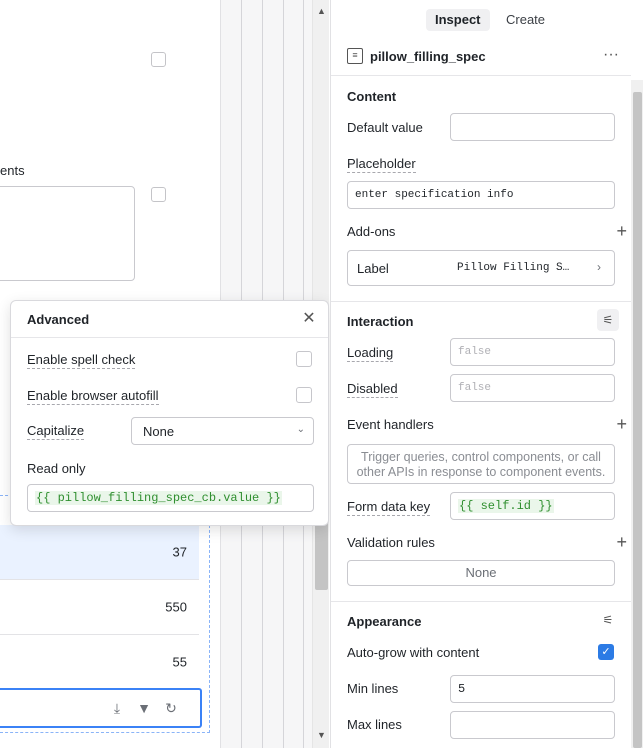 The image size is (643, 748). Describe the element at coordinates (606, 652) in the screenshot. I see `autogrow-checkbox: ✓` at that location.